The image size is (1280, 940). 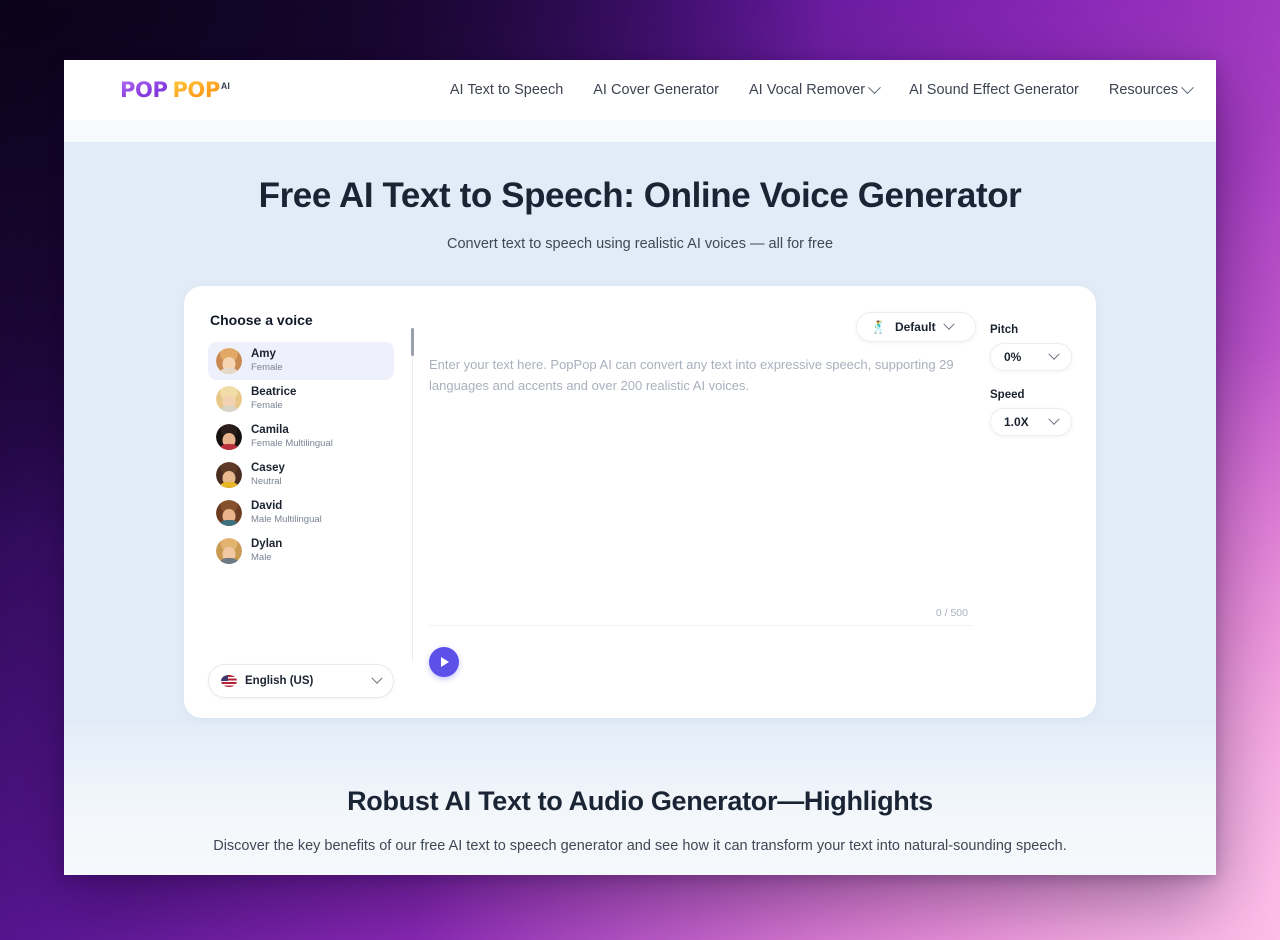 I want to click on play-icon, so click(x=445, y=662).